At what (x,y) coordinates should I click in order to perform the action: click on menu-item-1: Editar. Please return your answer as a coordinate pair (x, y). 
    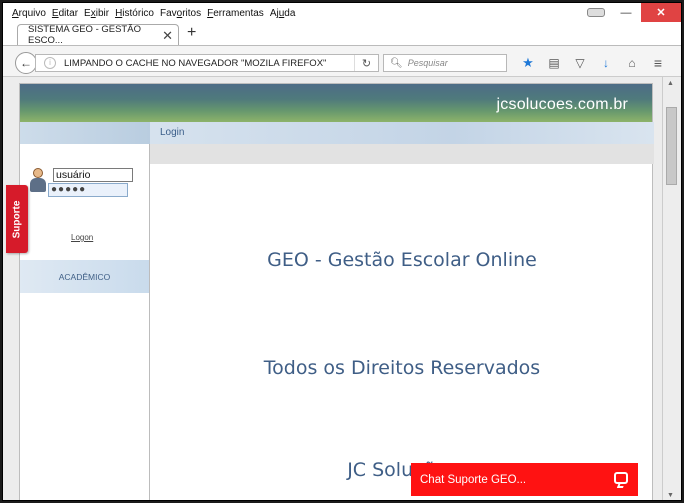
    Looking at the image, I should click on (65, 13).